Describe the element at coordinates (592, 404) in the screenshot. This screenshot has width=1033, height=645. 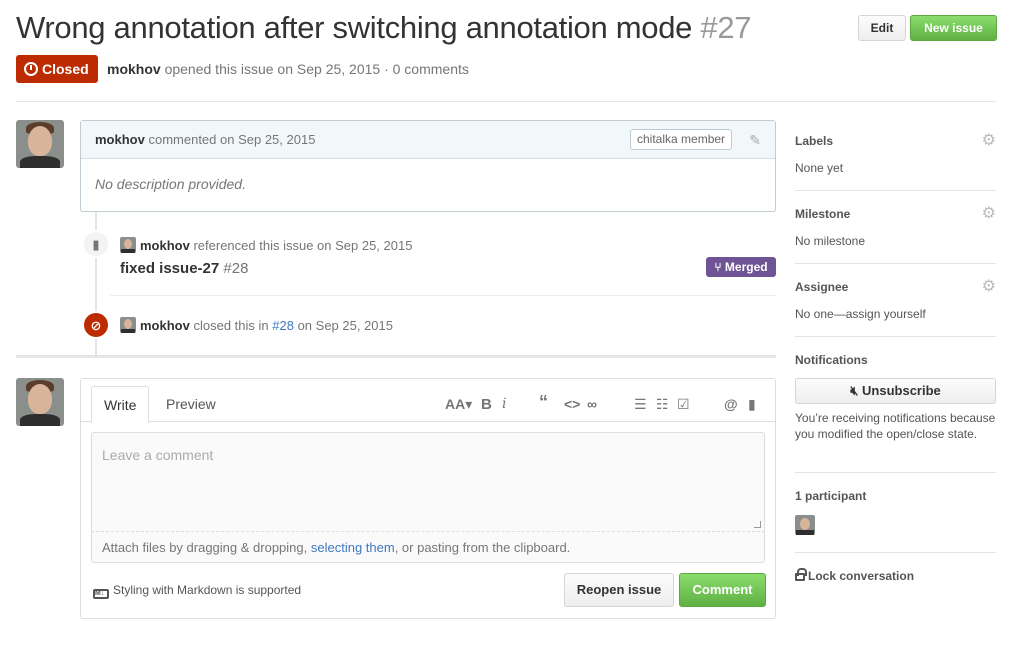
I see `link-icon: ∞` at that location.